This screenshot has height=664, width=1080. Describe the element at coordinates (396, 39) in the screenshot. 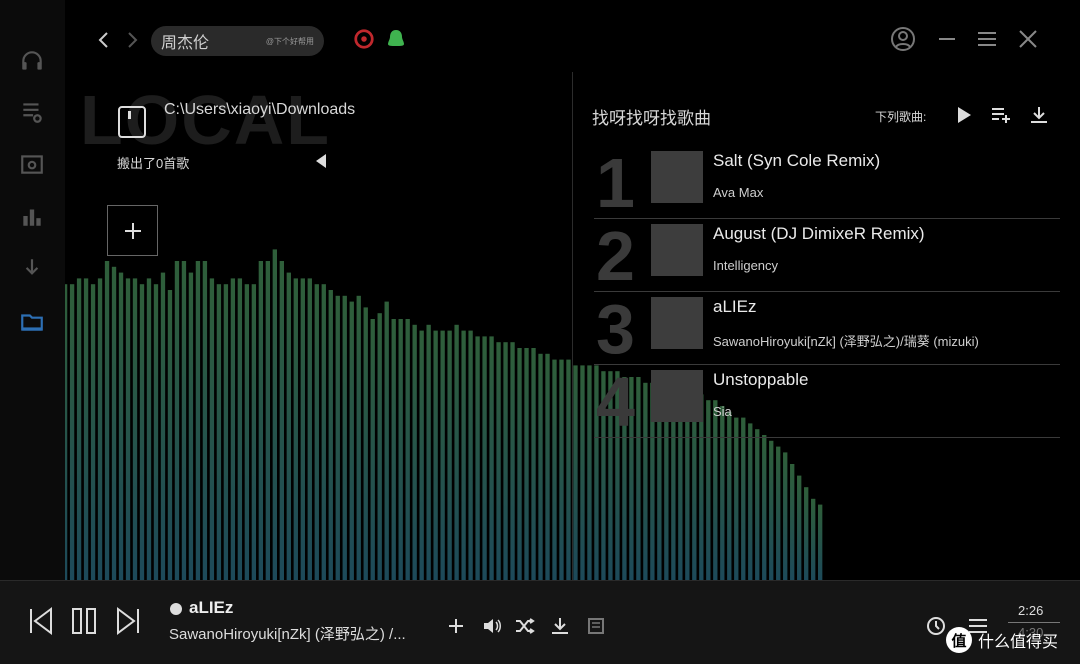

I see `qqmusic-icon` at that location.